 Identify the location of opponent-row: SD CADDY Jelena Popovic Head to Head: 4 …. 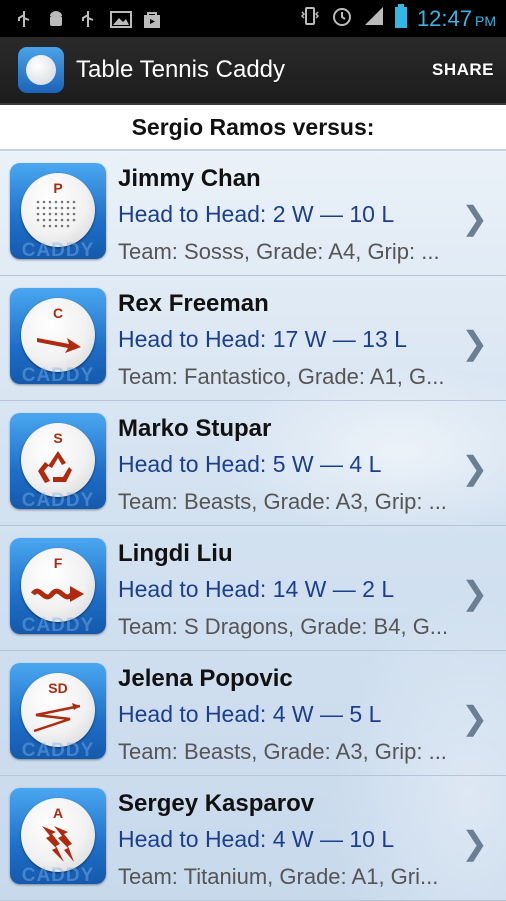
(253, 713).